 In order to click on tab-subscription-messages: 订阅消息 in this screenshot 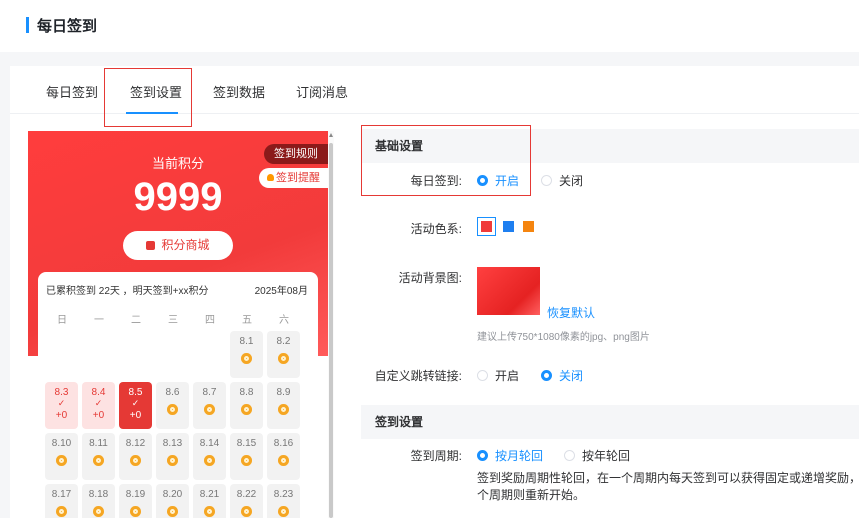, I will do `click(322, 91)`.